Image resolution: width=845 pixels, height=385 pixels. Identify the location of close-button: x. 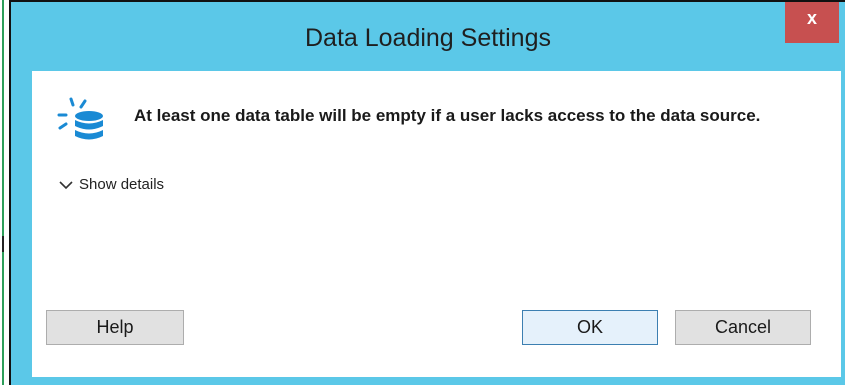
(812, 22).